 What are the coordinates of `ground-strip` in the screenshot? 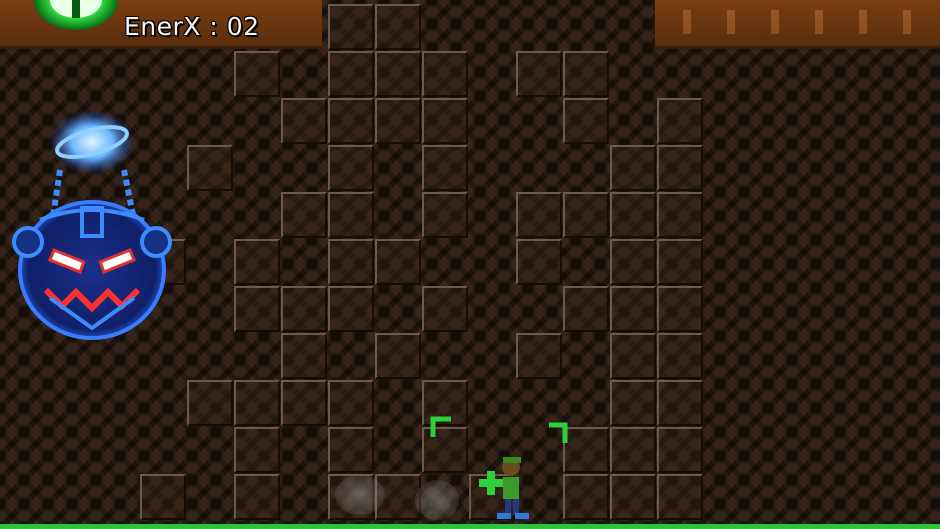 It's located at (470, 526).